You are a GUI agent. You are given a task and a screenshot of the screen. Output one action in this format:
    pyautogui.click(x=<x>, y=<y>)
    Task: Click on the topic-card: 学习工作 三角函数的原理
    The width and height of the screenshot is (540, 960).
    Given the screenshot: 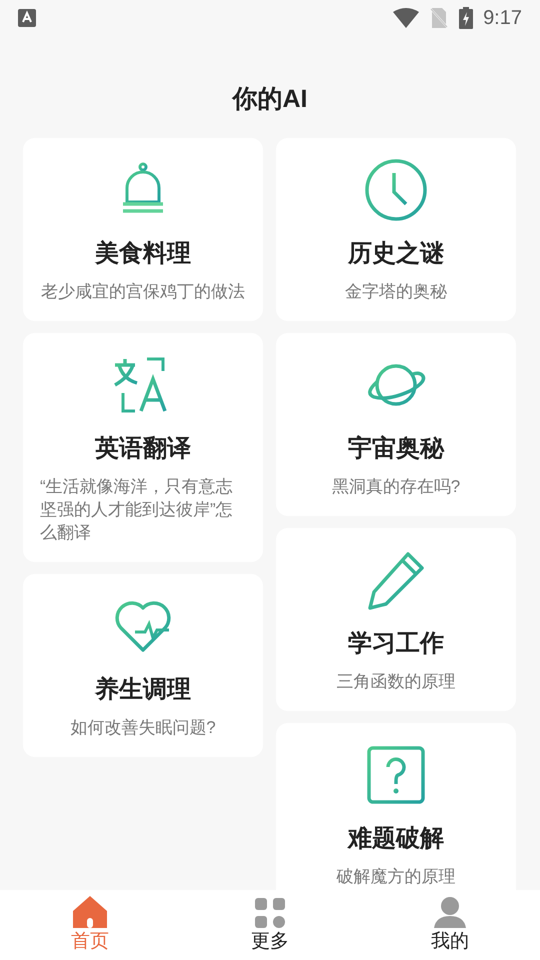 What is the action you would take?
    pyautogui.click(x=396, y=619)
    